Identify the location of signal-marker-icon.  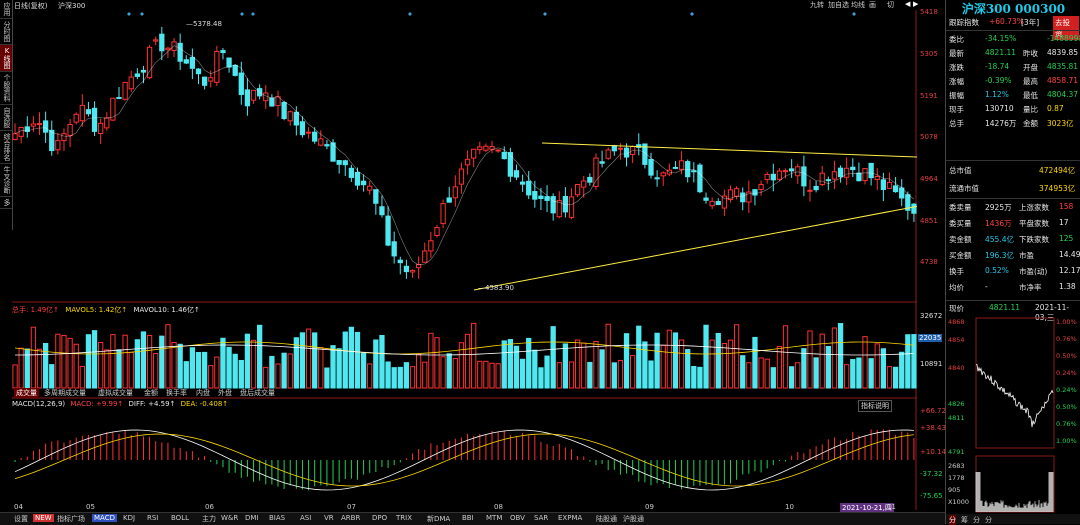
(410, 14).